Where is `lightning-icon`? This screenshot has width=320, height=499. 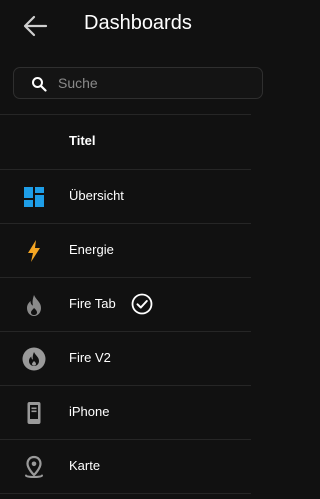 lightning-icon is located at coordinates (34, 251).